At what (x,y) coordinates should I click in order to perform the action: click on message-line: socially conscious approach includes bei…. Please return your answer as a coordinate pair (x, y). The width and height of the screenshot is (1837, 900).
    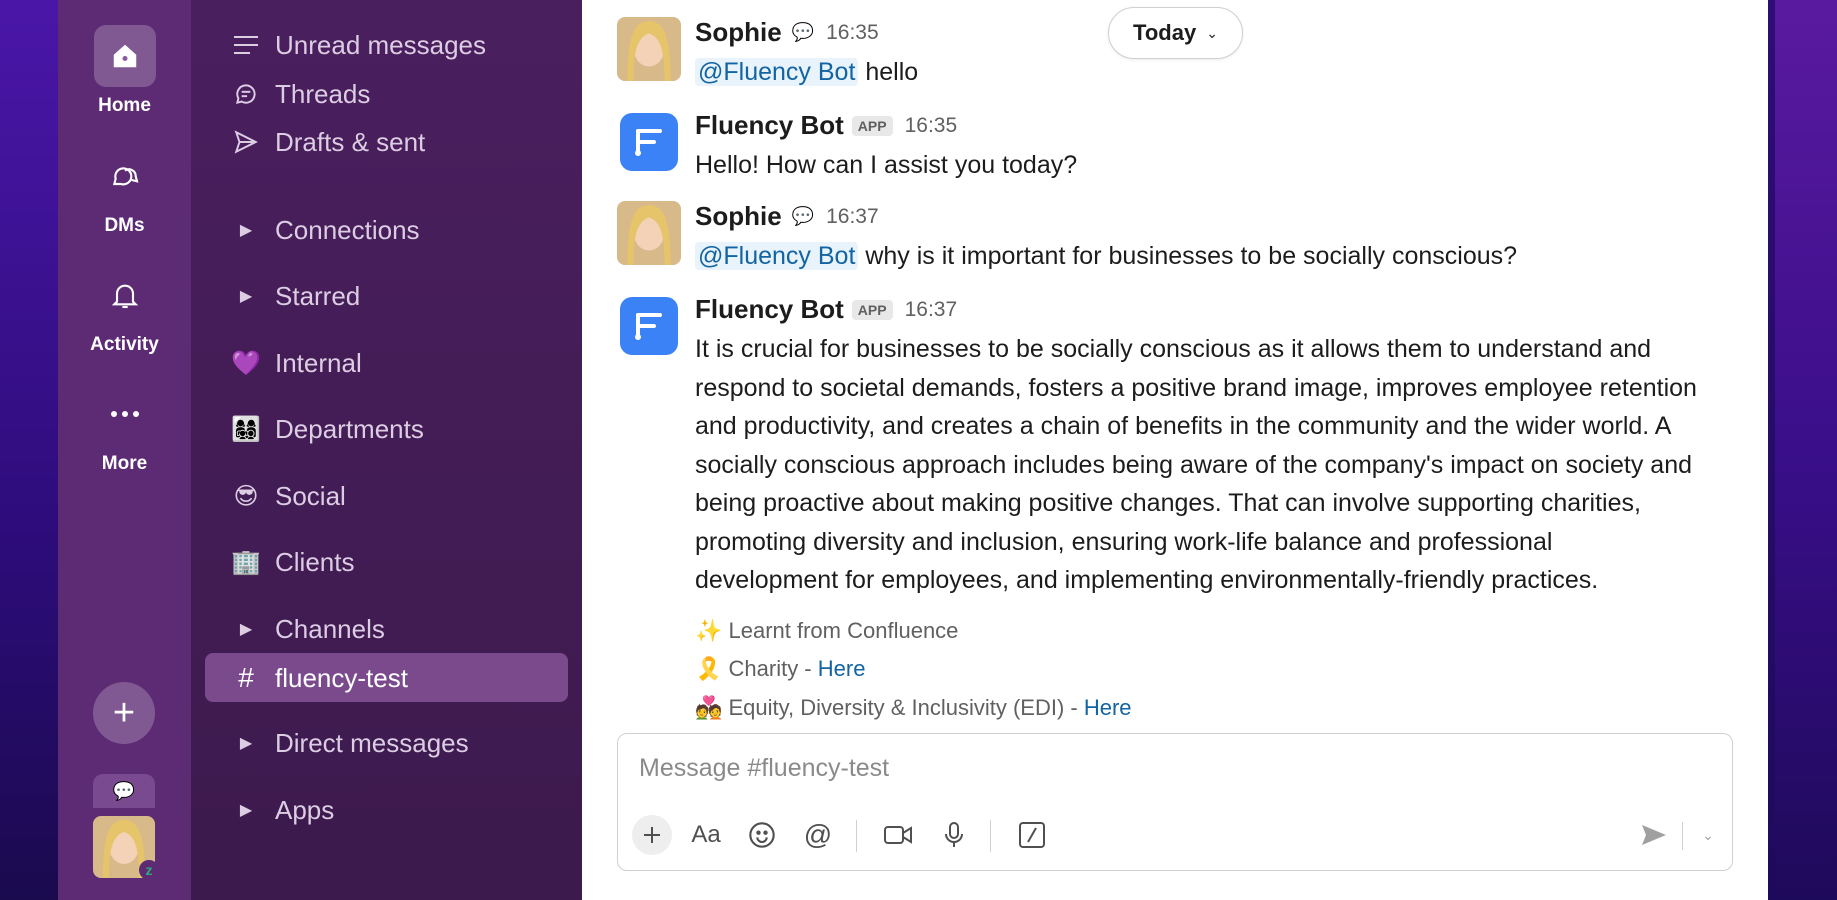
    Looking at the image, I should click on (1193, 464).